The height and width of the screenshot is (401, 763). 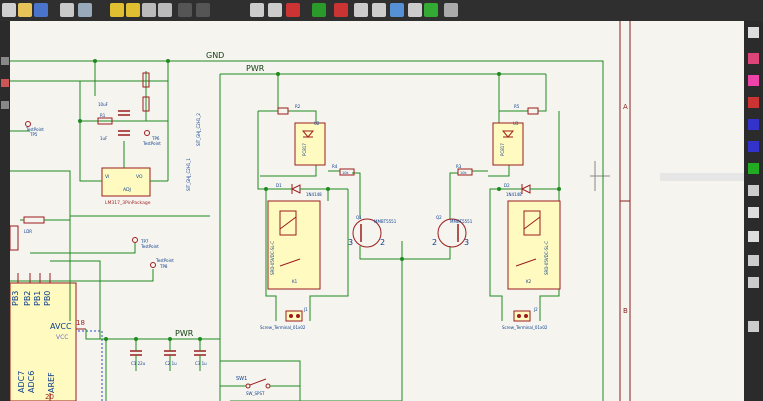 I want to click on svg-text: TP5, so click(x=33, y=134).